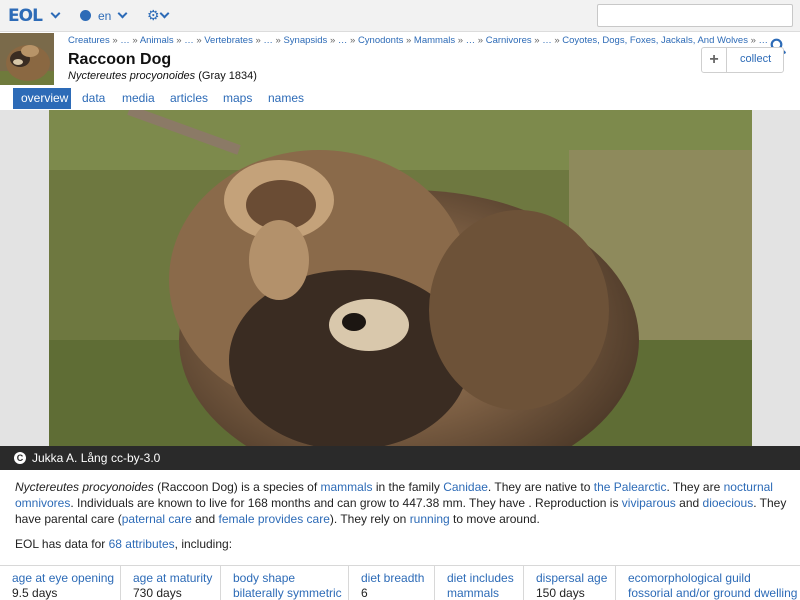 The height and width of the screenshot is (600, 800). Describe the element at coordinates (237, 98) in the screenshot. I see `tab-maps: maps` at that location.